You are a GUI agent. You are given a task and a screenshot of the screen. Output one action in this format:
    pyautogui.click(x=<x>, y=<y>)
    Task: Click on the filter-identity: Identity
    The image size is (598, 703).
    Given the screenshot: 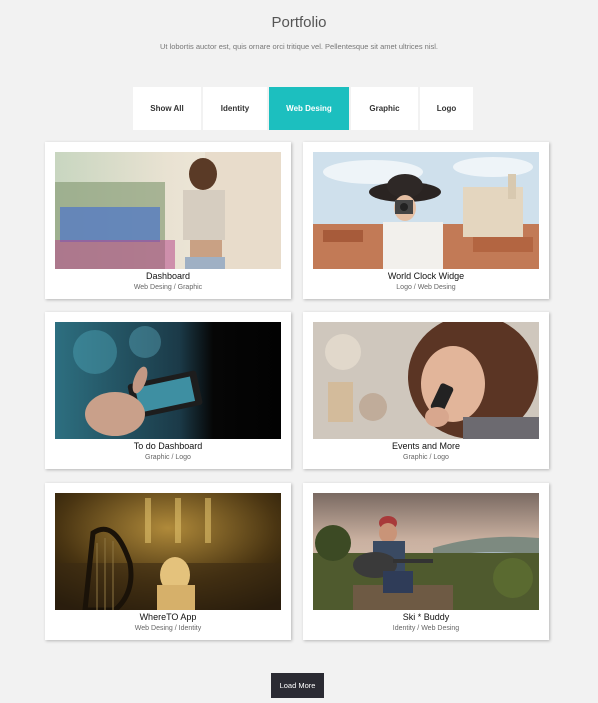 What is the action you would take?
    pyautogui.click(x=235, y=108)
    